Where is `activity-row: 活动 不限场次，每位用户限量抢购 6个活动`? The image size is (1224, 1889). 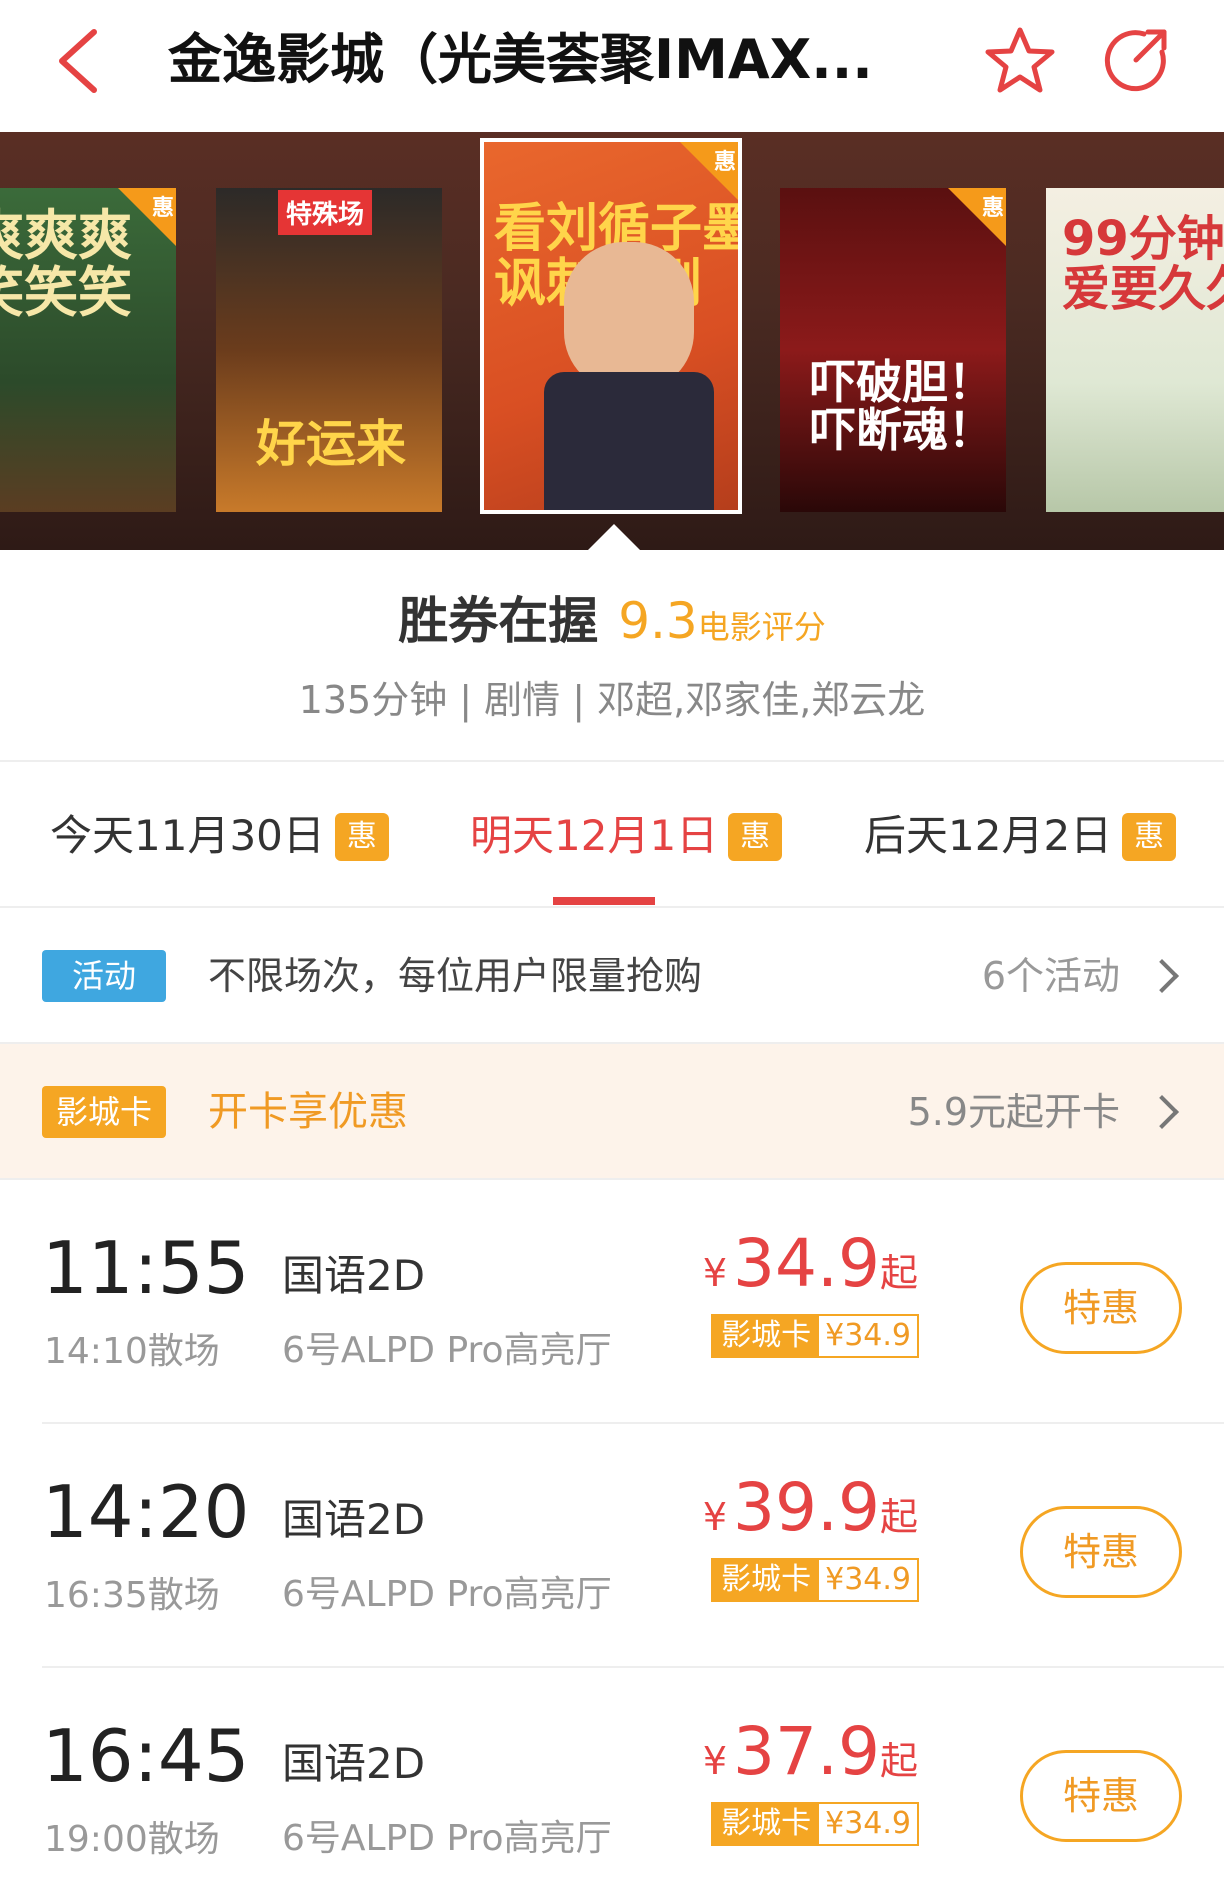 activity-row: 活动 不限场次，每位用户限量抢购 6个活动 is located at coordinates (612, 976).